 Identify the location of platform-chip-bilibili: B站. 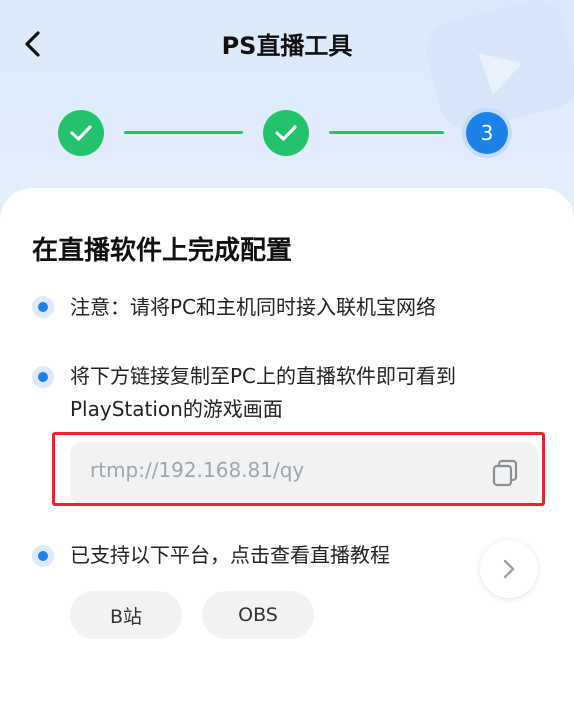
(126, 615).